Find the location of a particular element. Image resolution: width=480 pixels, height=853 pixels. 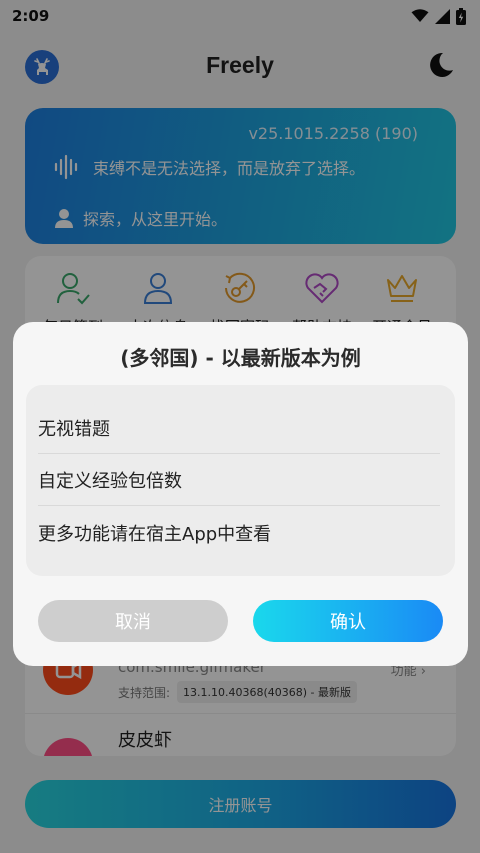

dialog-title: (多邻国) - 以最新版本为例 is located at coordinates (240, 358).